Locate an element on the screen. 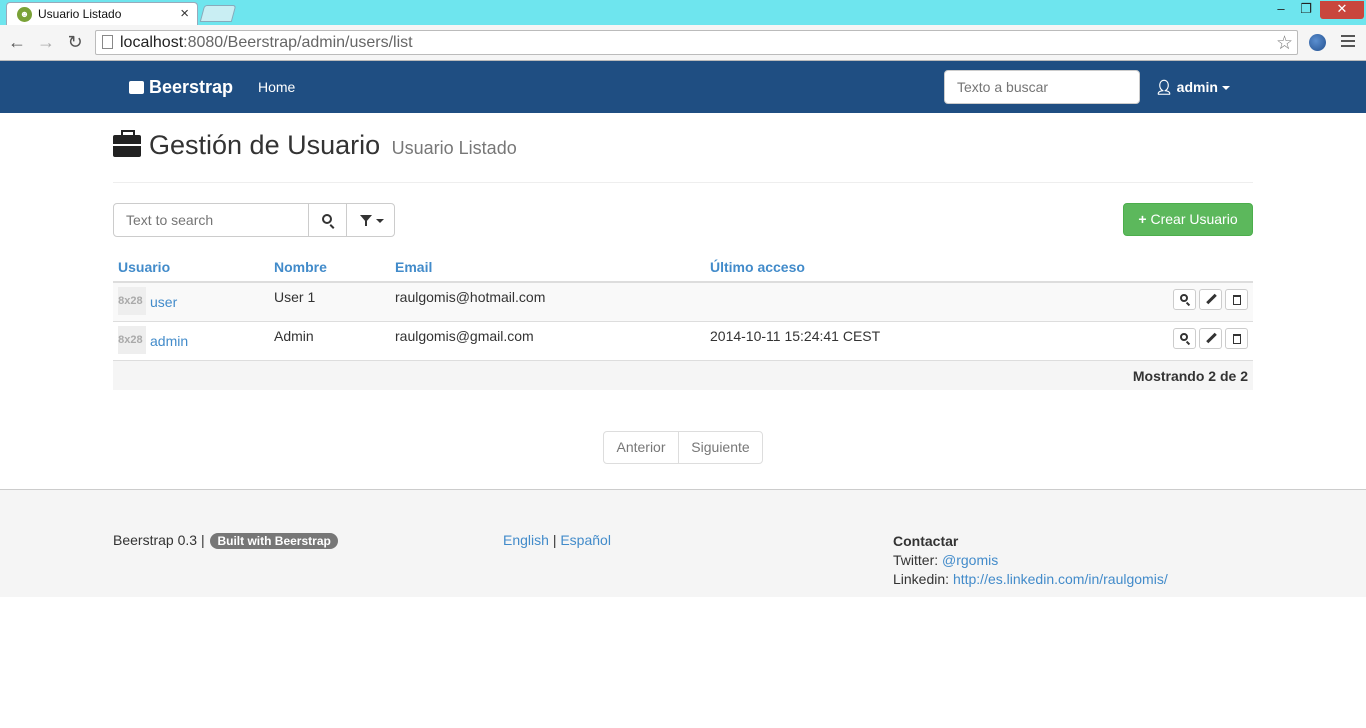  search-button is located at coordinates (327, 220).